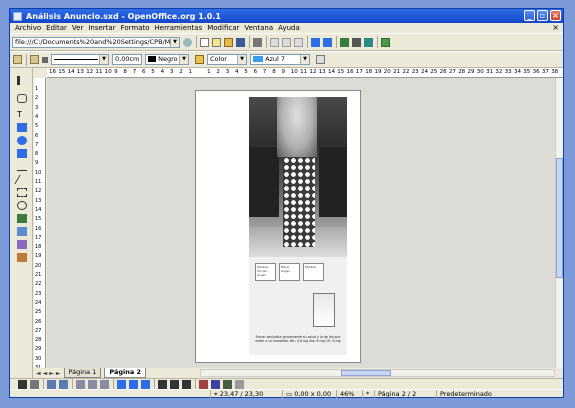 Image resolution: width=575 pixels, height=408 pixels. What do you see at coordinates (280, 59) in the screenshot?
I see `fill-color-select: Azul 7 ▼` at bounding box center [280, 59].